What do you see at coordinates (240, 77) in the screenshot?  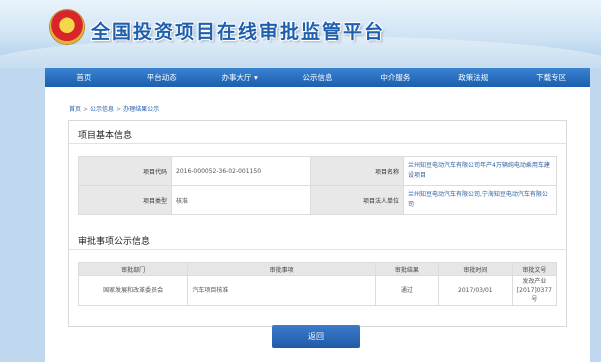 I see `nav-item-service-hall: 办事大厅 ▾` at bounding box center [240, 77].